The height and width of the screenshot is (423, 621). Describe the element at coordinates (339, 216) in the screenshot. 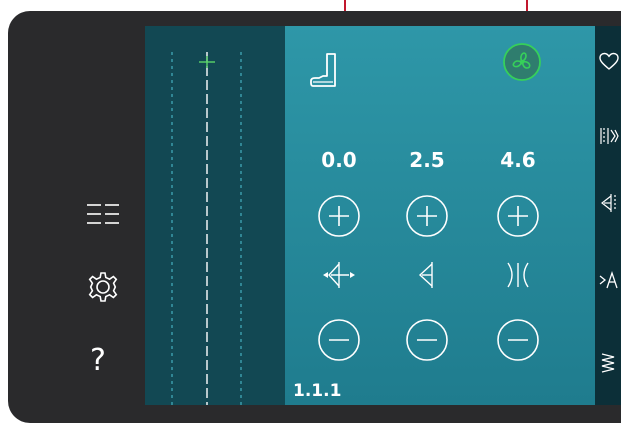

I see `stitch-position-plus-button` at that location.